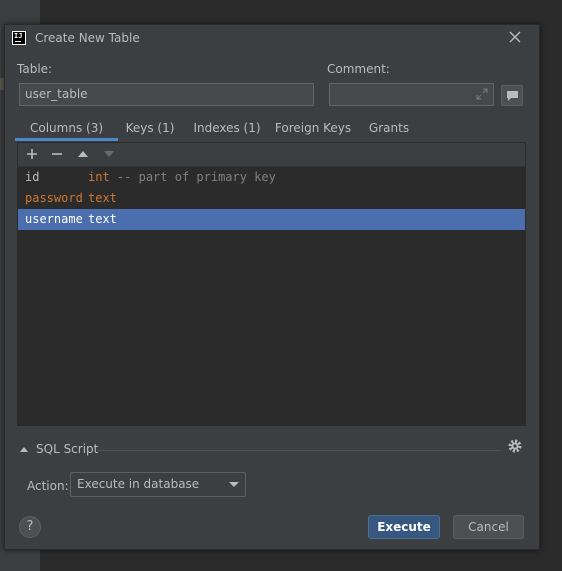 The width and height of the screenshot is (562, 571). What do you see at coordinates (271, 219) in the screenshot?
I see `column-row-username: username text` at bounding box center [271, 219].